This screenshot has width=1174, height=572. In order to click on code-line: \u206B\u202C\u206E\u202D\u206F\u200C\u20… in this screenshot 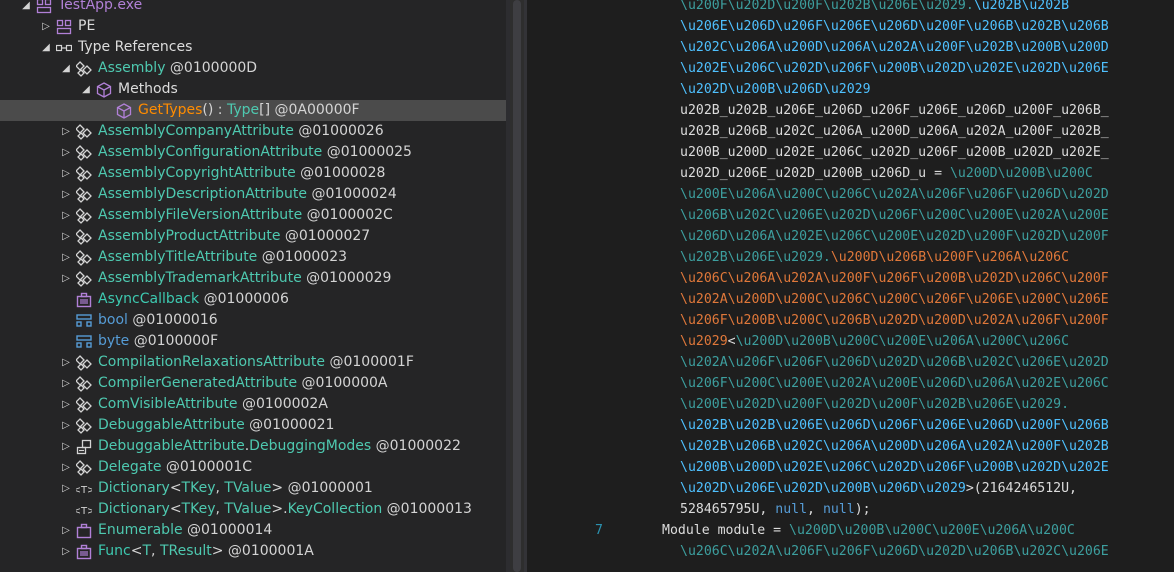, I will do `click(850, 215)`.